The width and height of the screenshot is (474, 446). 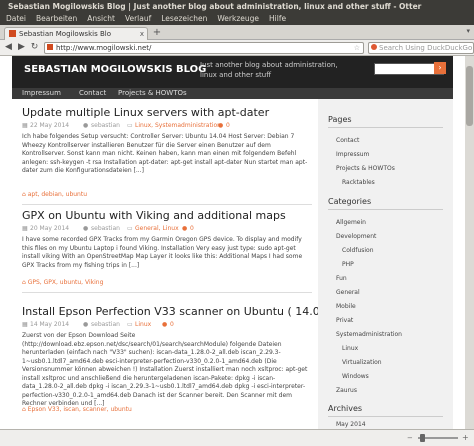 I want to click on sidebar-heading-categories: Categories, so click(x=350, y=201).